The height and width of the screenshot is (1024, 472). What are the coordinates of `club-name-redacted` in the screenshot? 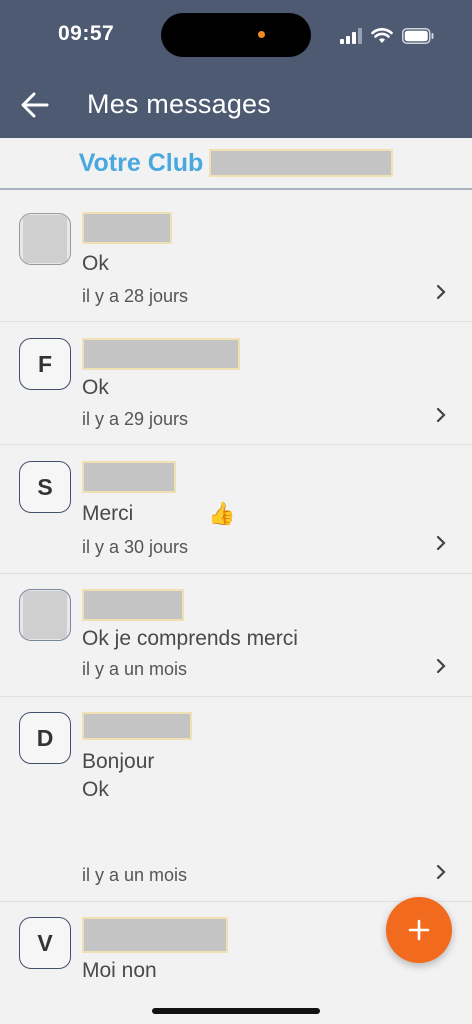 It's located at (301, 163).